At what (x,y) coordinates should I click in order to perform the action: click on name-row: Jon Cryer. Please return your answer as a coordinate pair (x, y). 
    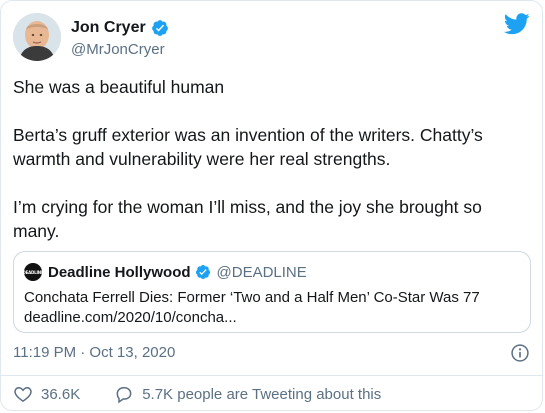
    Looking at the image, I should click on (120, 28).